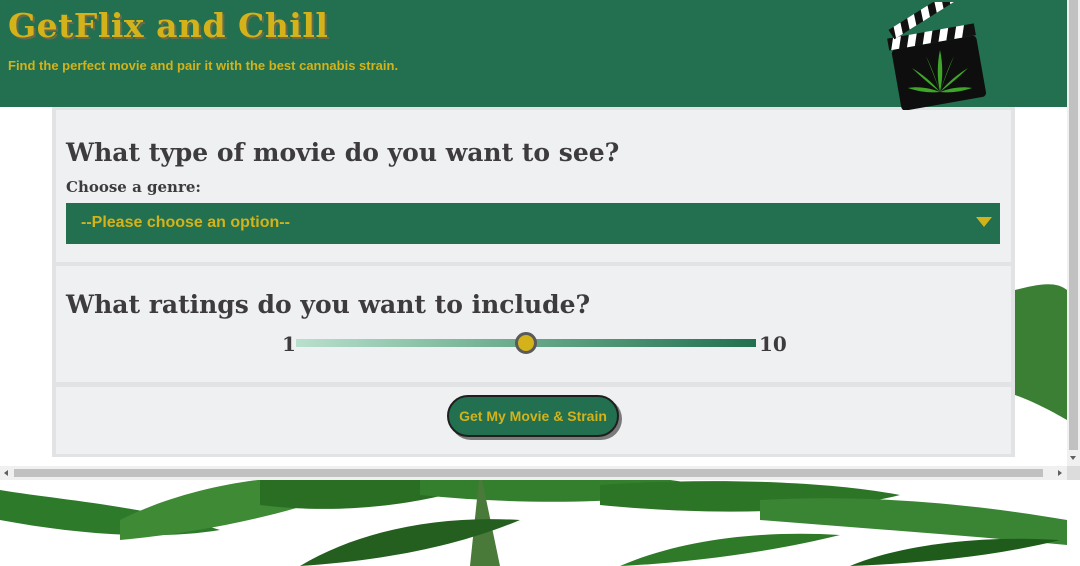 This screenshot has width=1080, height=566. Describe the element at coordinates (1060, 473) in the screenshot. I see `scroll-right-arrow-icon` at that location.